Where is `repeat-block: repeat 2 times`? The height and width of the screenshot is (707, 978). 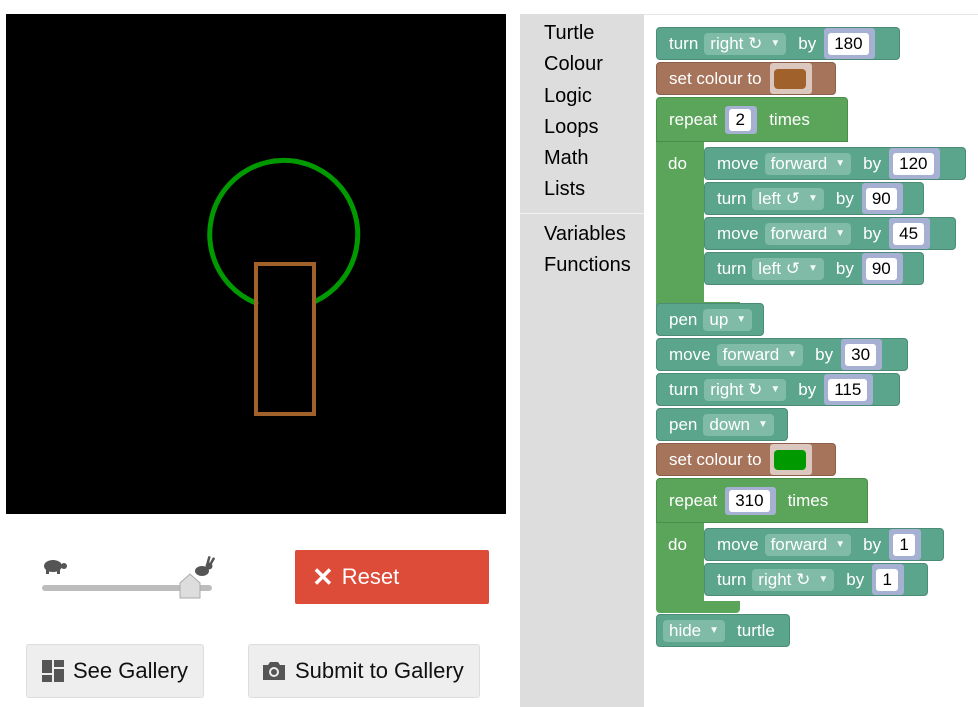 repeat-block: repeat 2 times is located at coordinates (752, 119).